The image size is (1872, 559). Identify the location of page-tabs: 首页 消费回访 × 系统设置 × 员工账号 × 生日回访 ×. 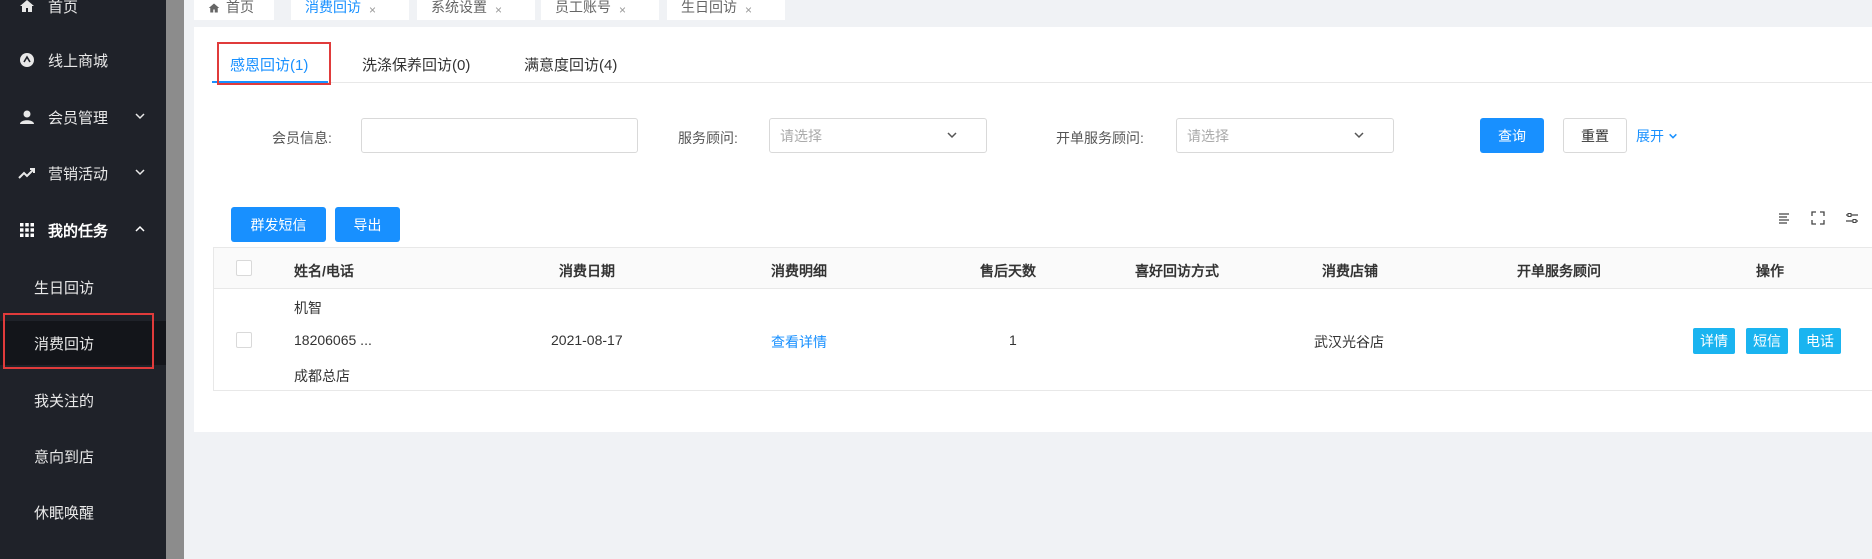
(1033, 10).